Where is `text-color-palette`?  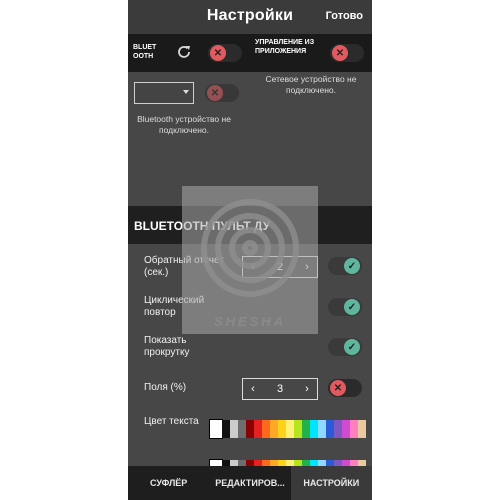 text-color-palette is located at coordinates (287, 429).